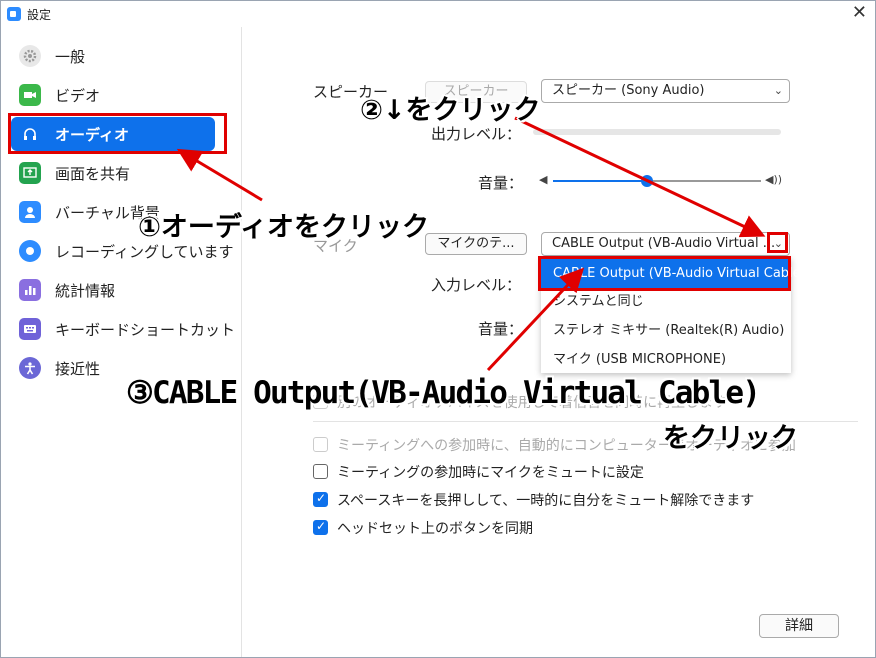 This screenshot has height=658, width=876. I want to click on zoom-app-icon, so click(14, 14).